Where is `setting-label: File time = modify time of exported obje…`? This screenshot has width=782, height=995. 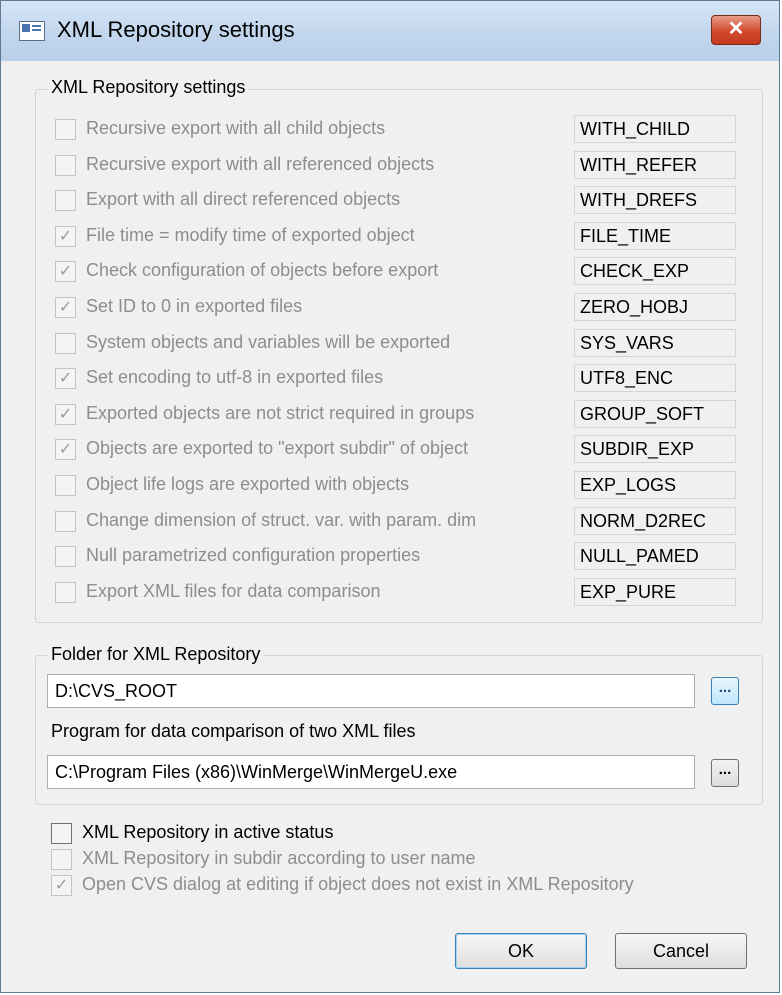
setting-label: File time = modify time of exported obje… is located at coordinates (250, 234).